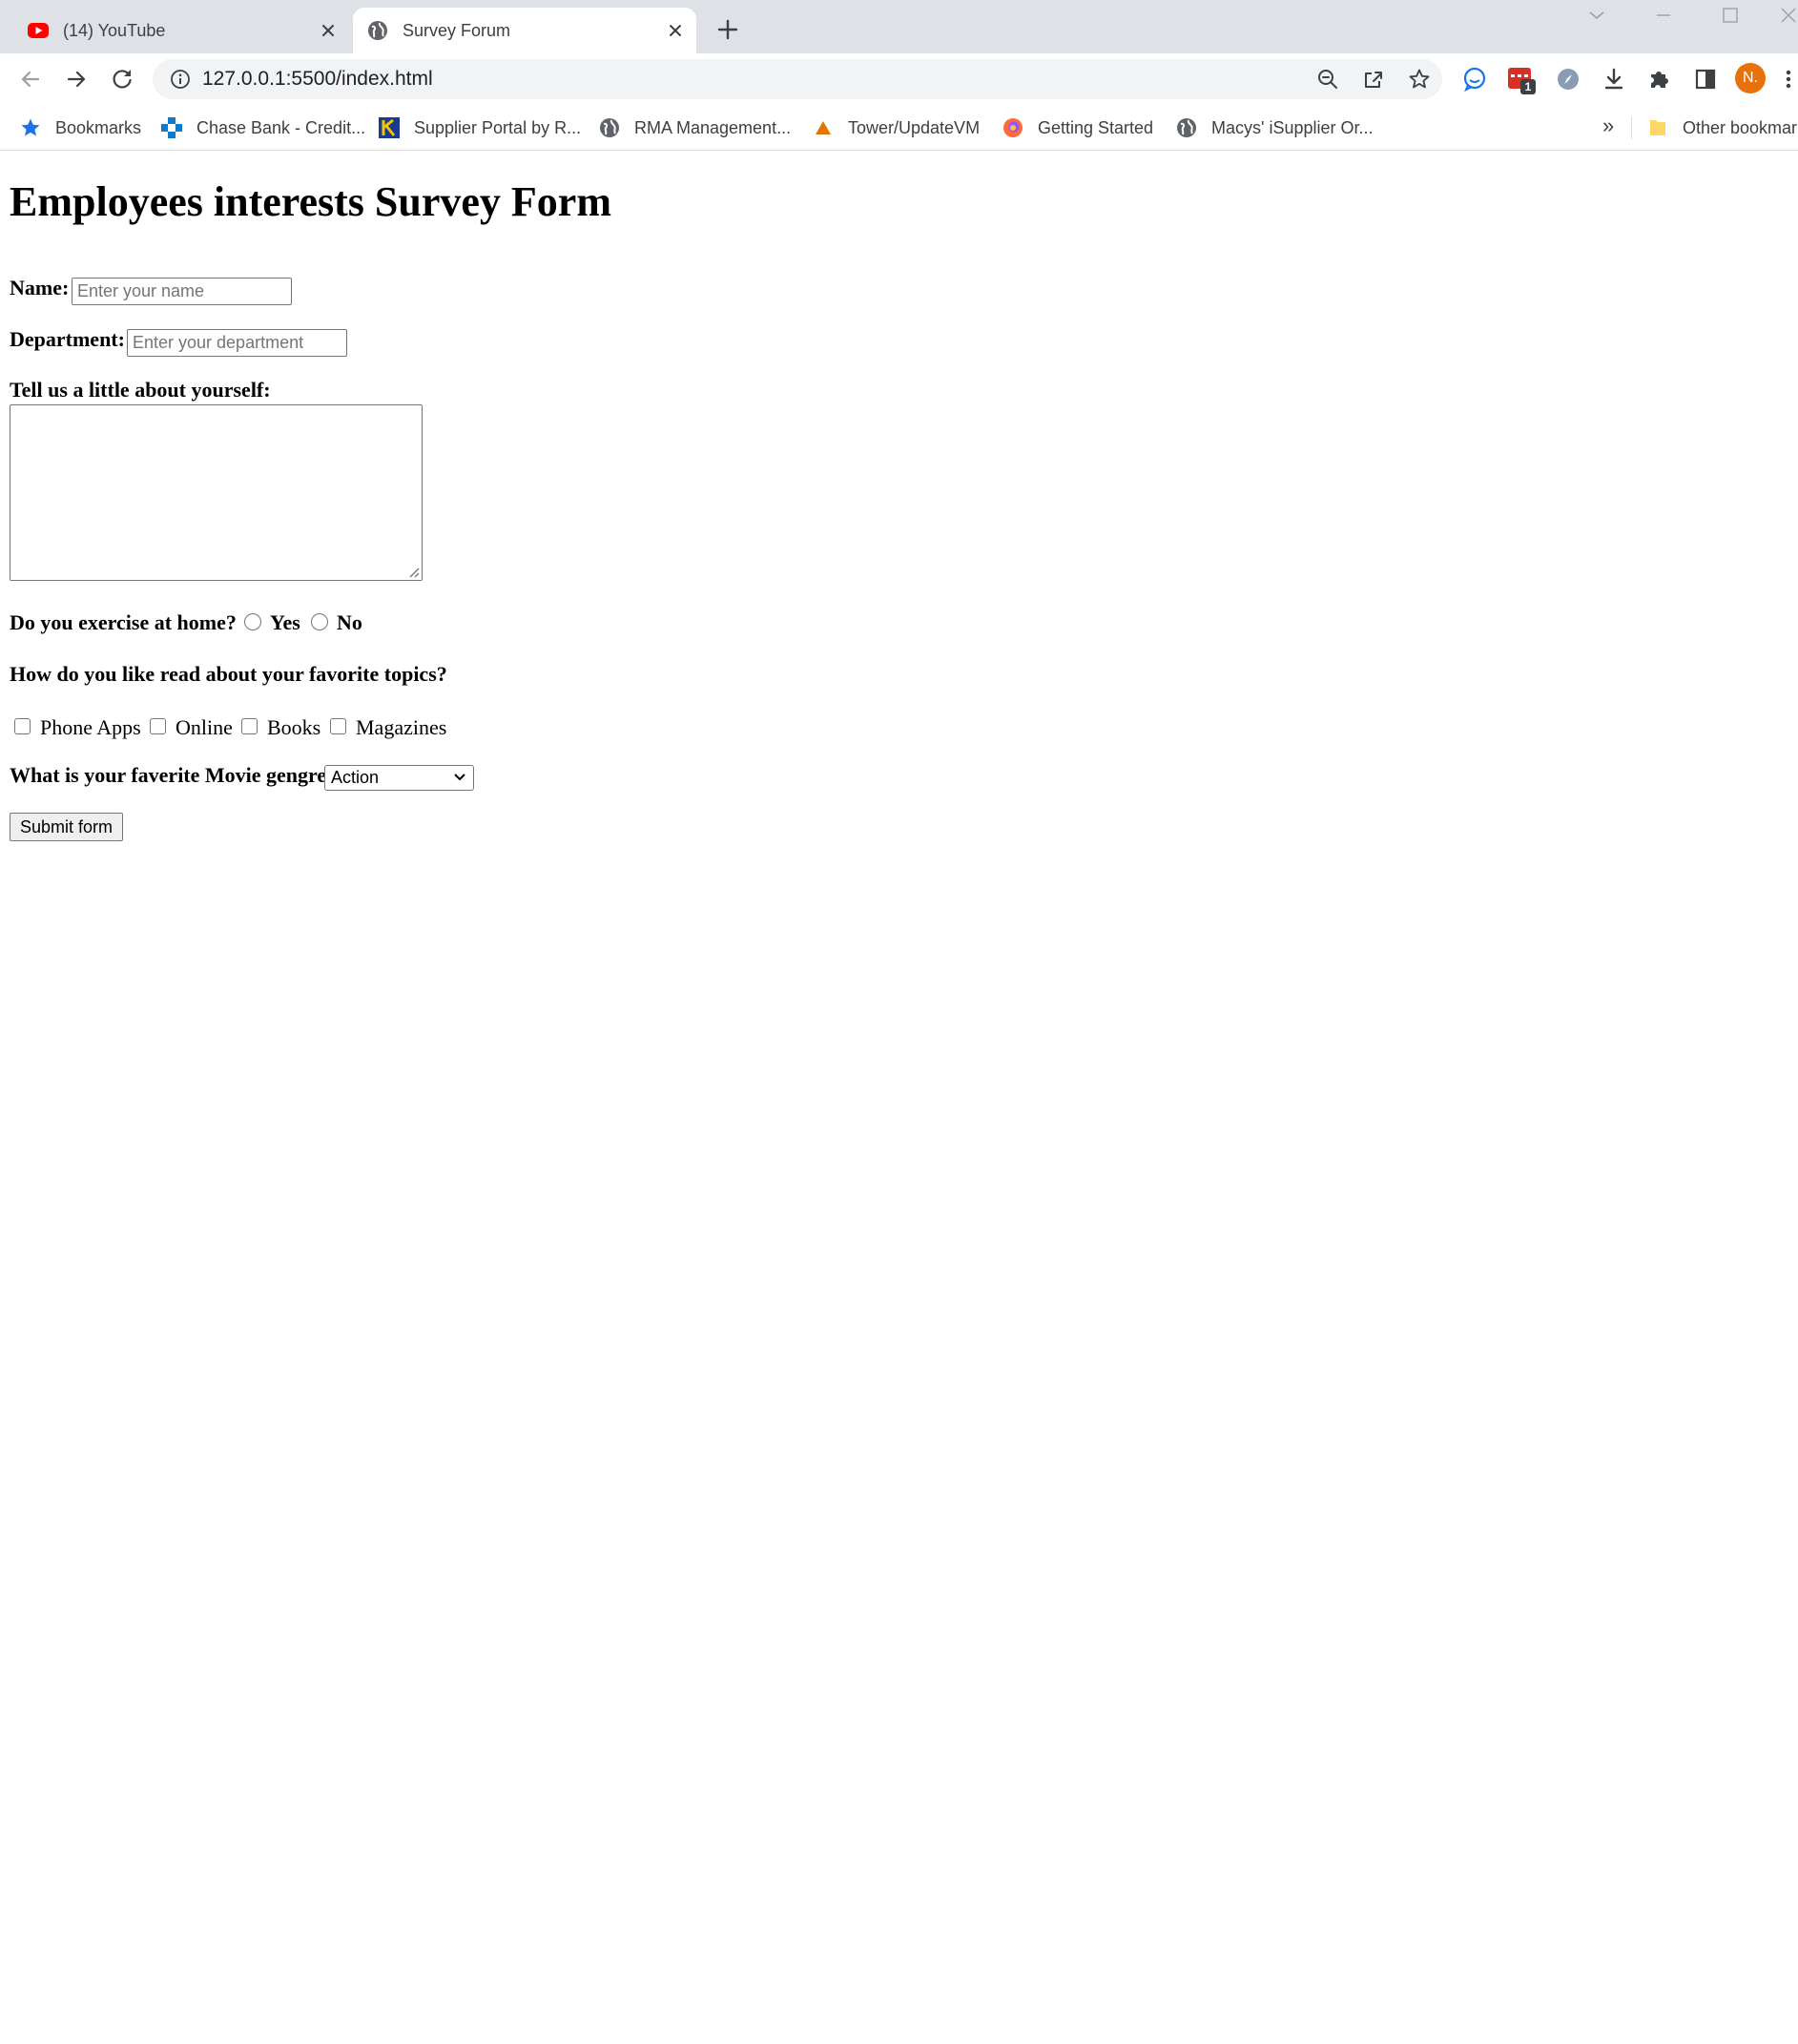 This screenshot has width=1798, height=2044. Describe the element at coordinates (823, 128) in the screenshot. I see `triangle-icon` at that location.